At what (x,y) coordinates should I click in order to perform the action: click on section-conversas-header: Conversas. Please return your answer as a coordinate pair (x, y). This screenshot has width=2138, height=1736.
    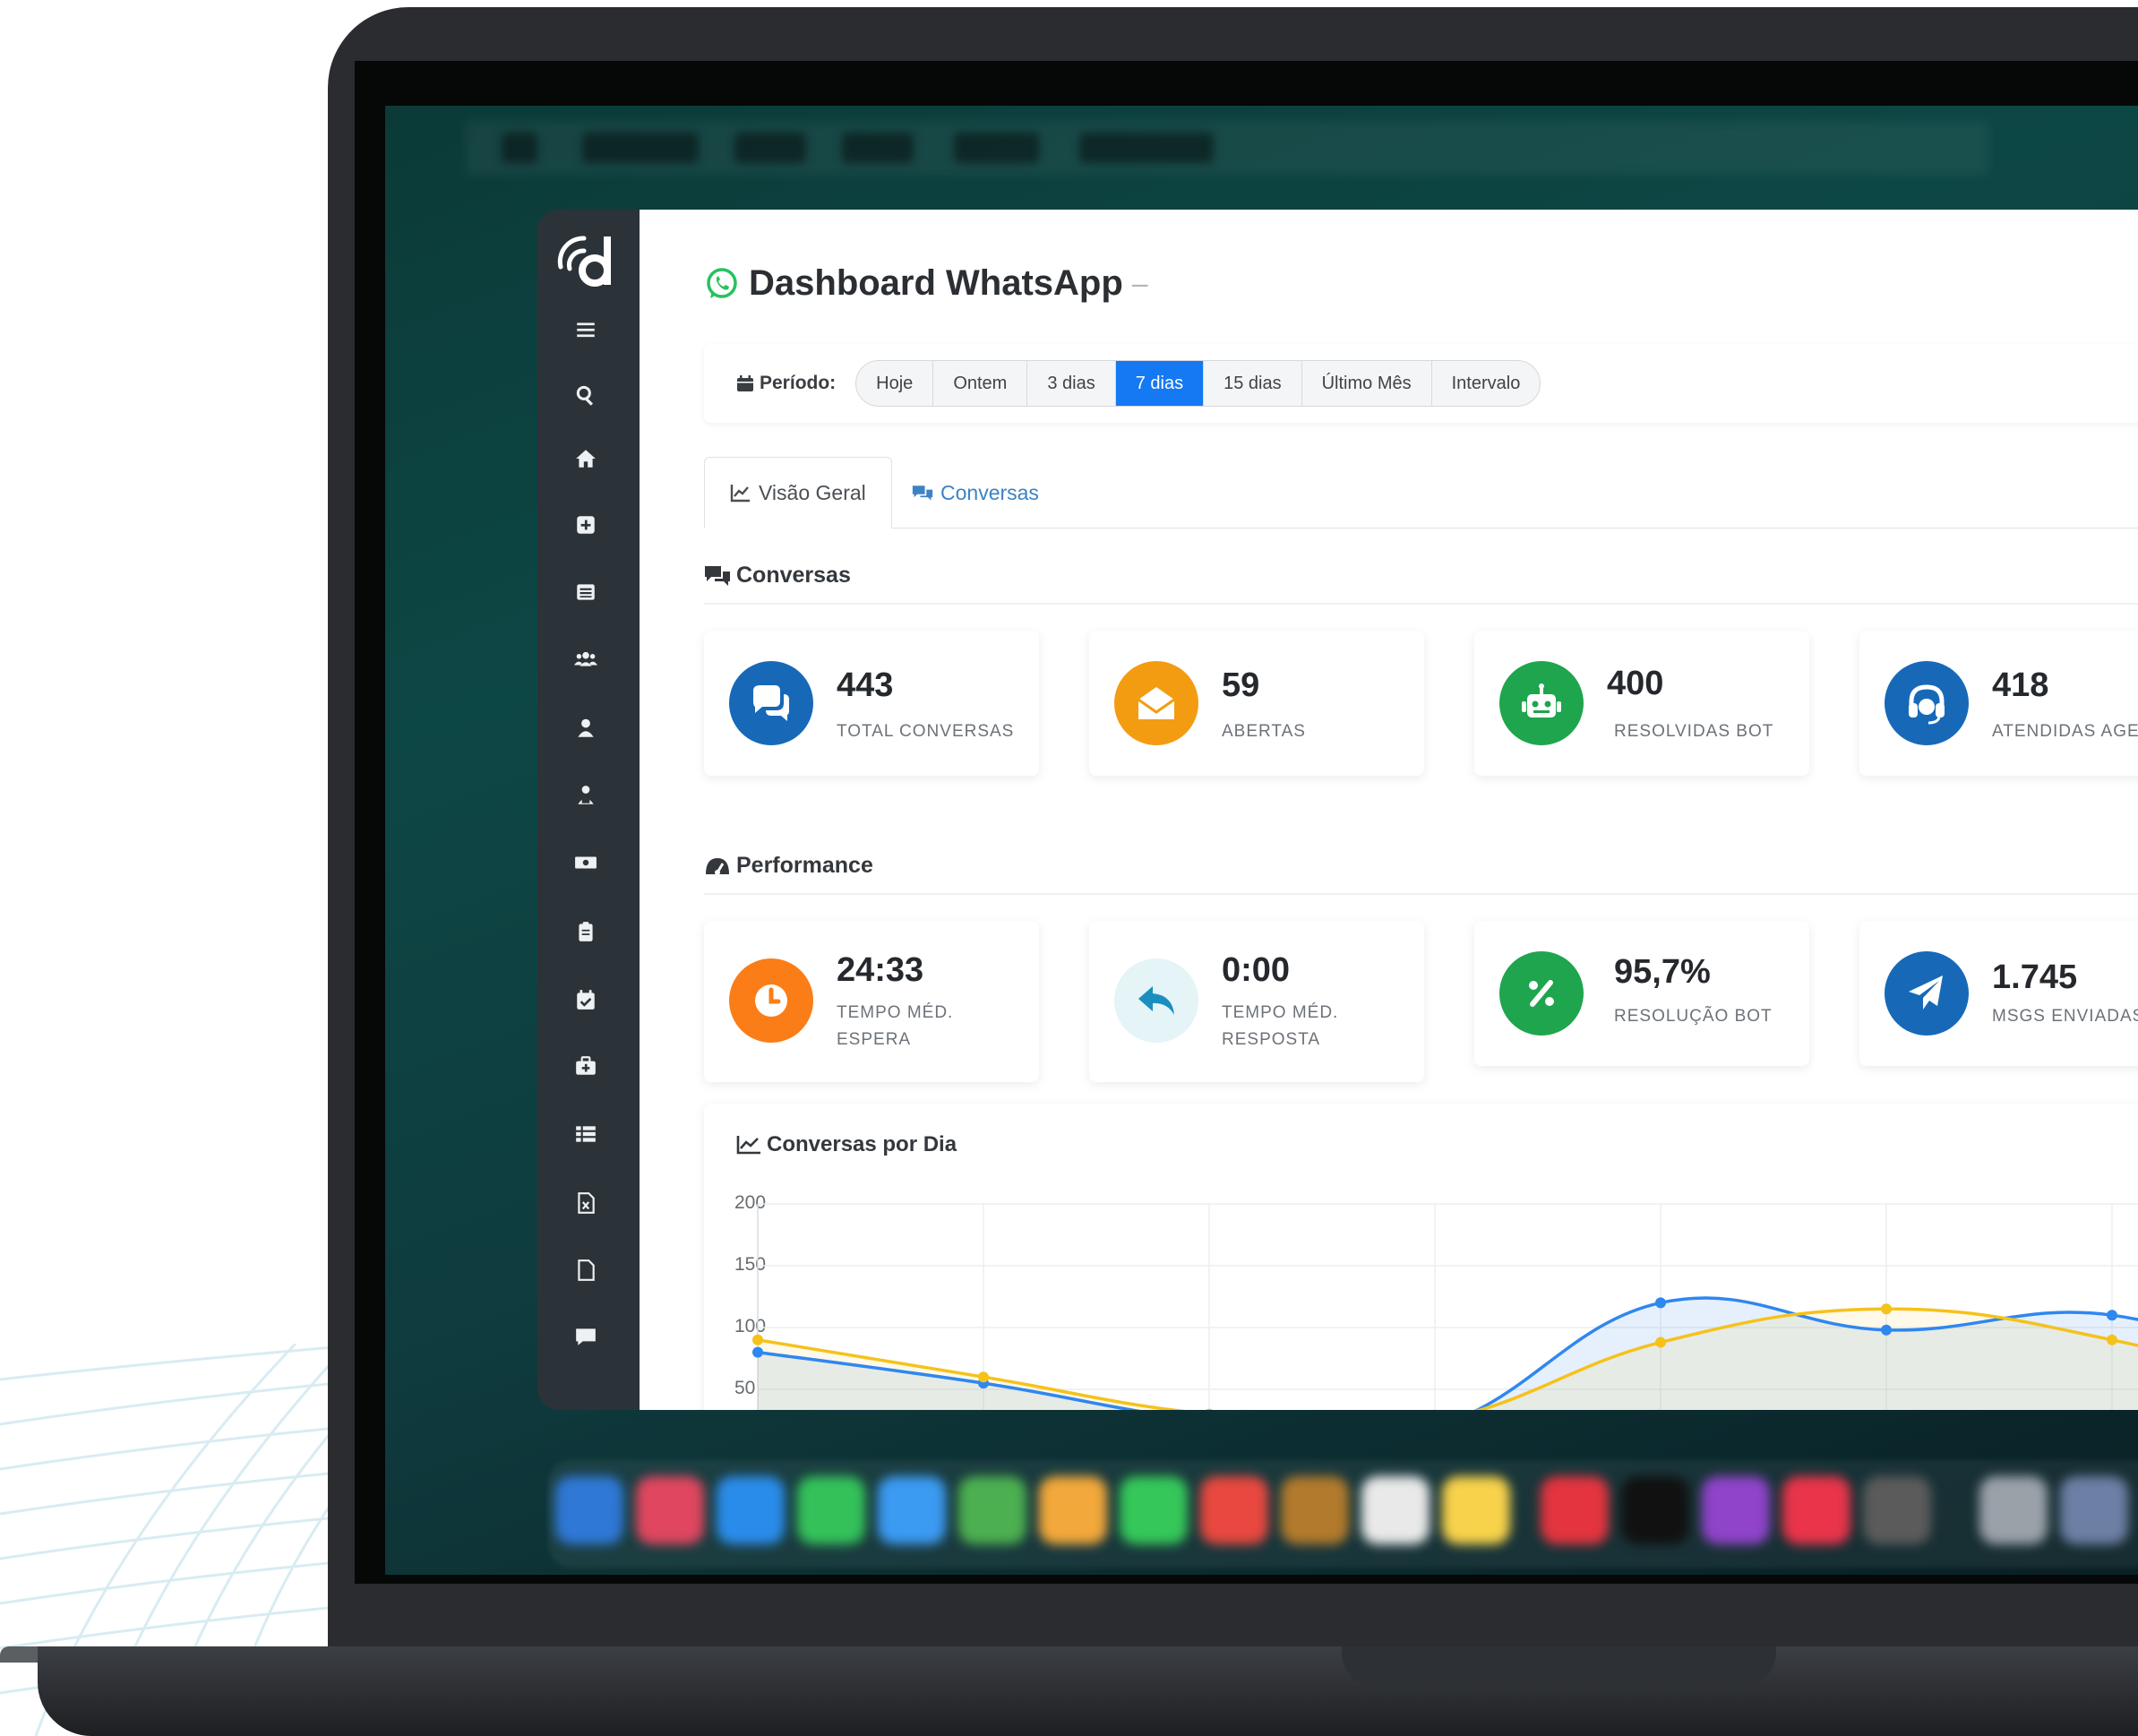
    Looking at the image, I should click on (1421, 584).